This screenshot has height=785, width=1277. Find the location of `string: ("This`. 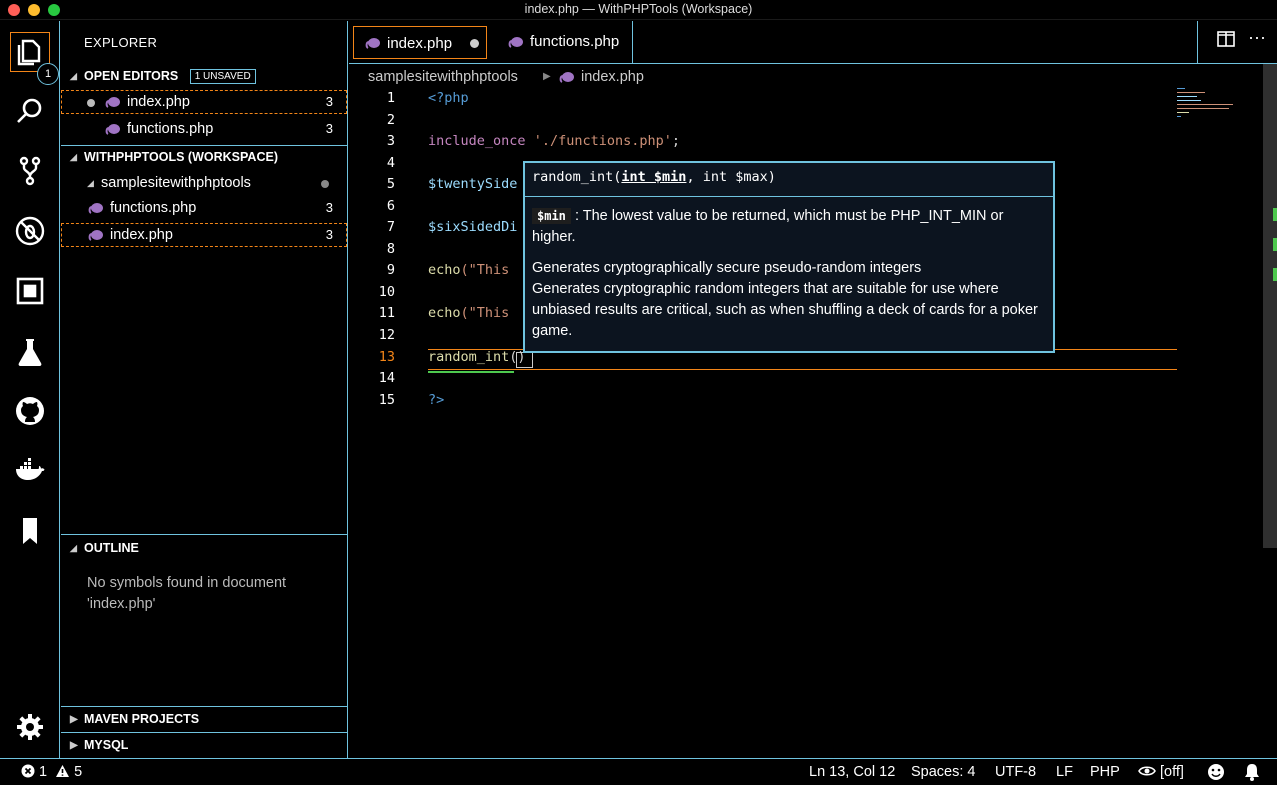

string: ("This is located at coordinates (485, 270).